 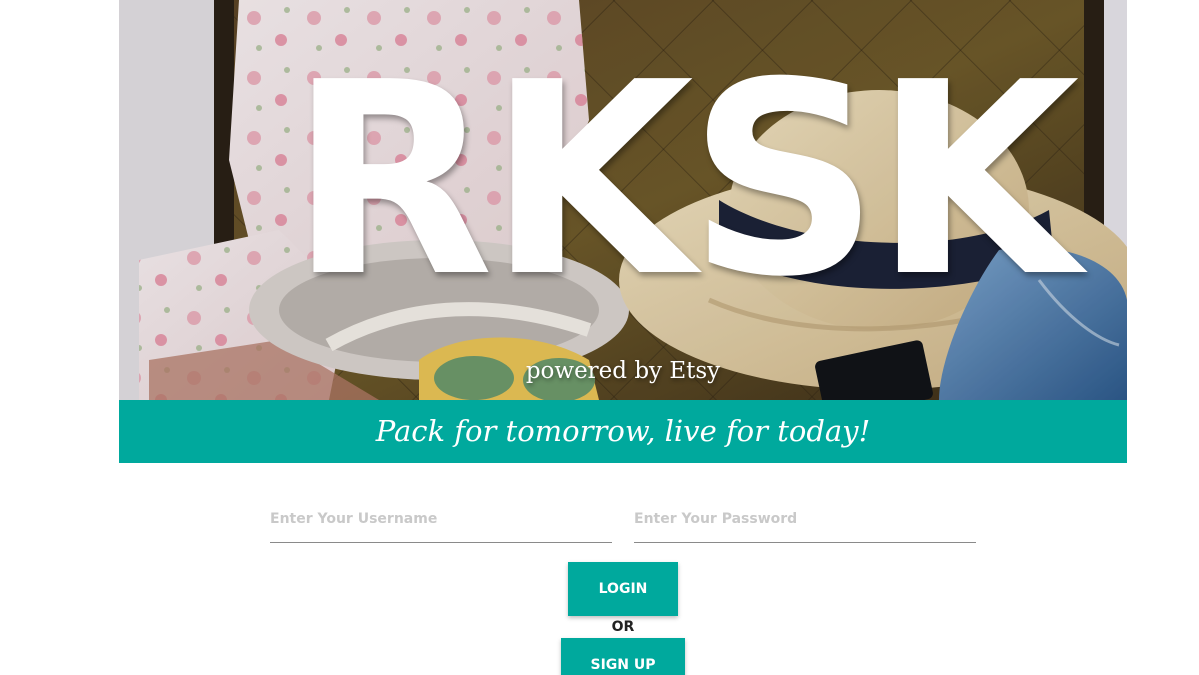 I want to click on or-separator: OR, so click(x=623, y=627).